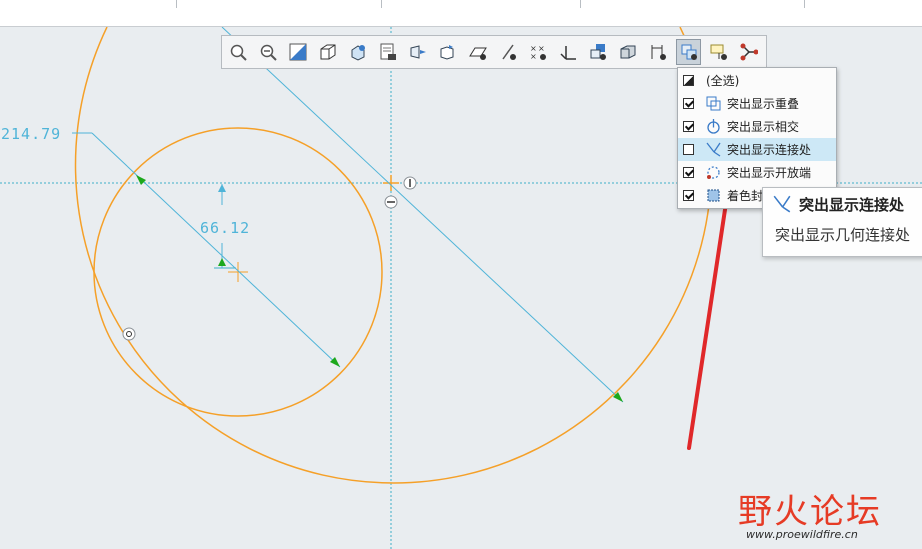 This screenshot has height=549, width=922. I want to click on shade-closed-loop-icon, so click(713, 195).